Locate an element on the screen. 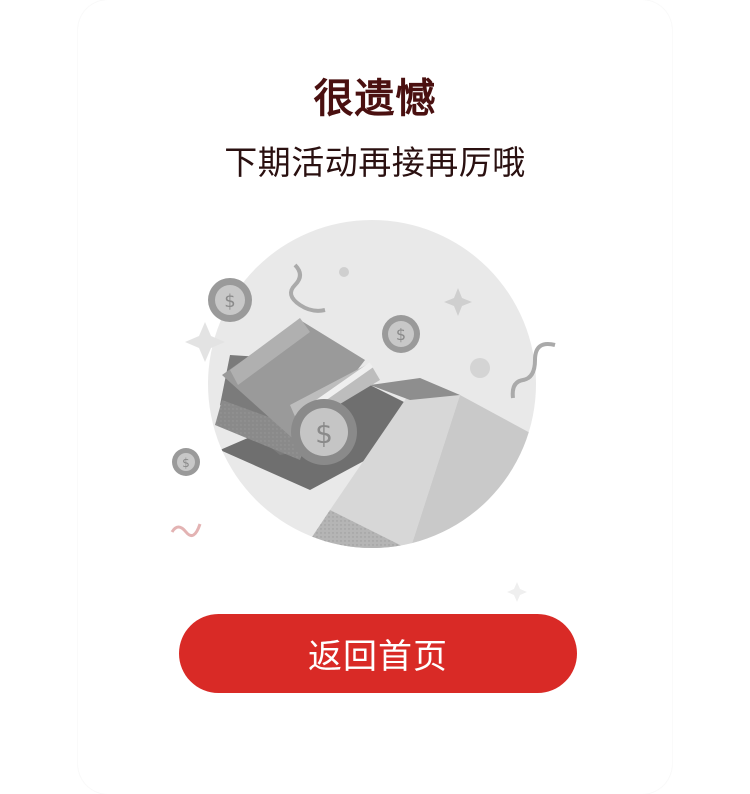  home-button: 返回首页 is located at coordinates (378, 653).